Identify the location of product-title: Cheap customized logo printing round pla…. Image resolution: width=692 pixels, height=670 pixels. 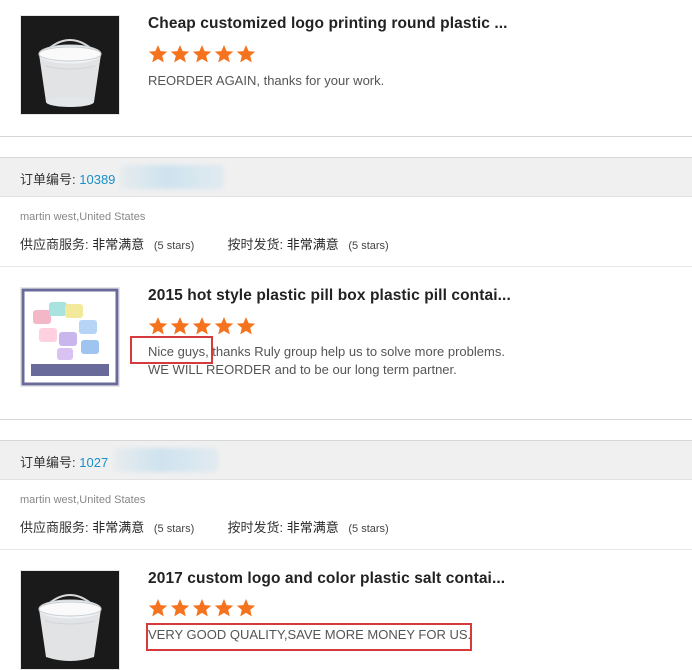
(328, 24).